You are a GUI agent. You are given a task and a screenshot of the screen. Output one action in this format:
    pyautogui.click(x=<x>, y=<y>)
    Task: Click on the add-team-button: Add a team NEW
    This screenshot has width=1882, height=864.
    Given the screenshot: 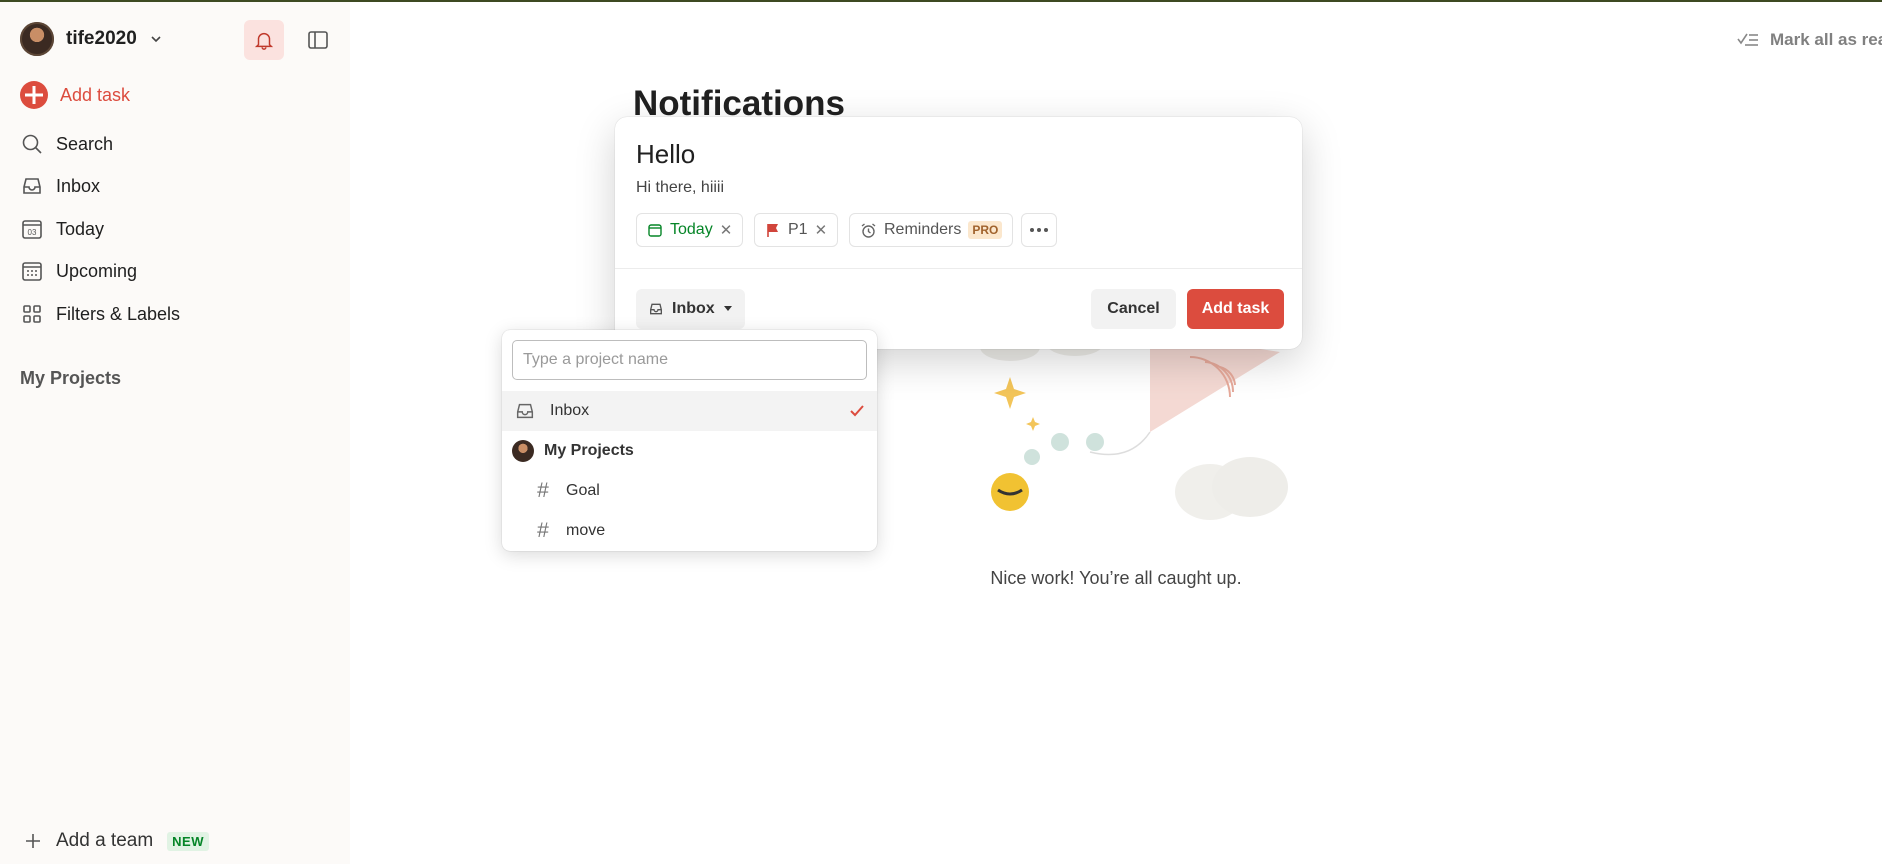 What is the action you would take?
    pyautogui.click(x=117, y=841)
    